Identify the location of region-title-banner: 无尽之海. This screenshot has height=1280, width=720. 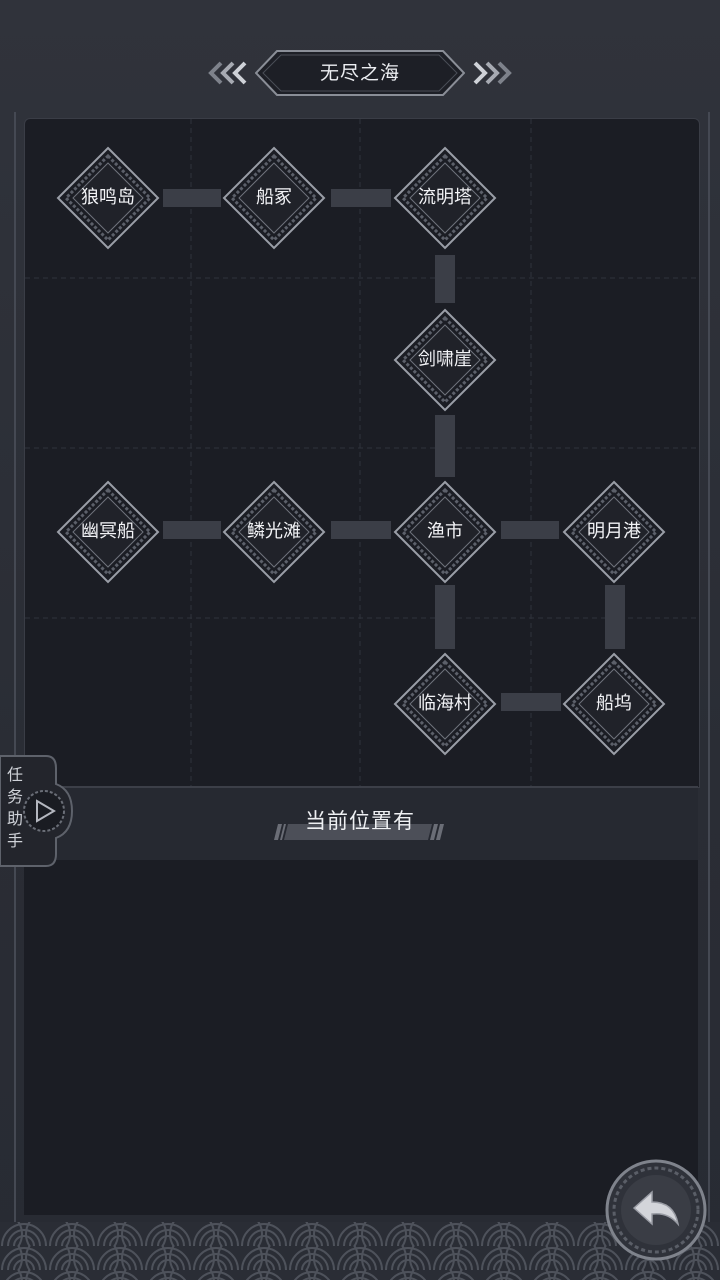
(360, 74).